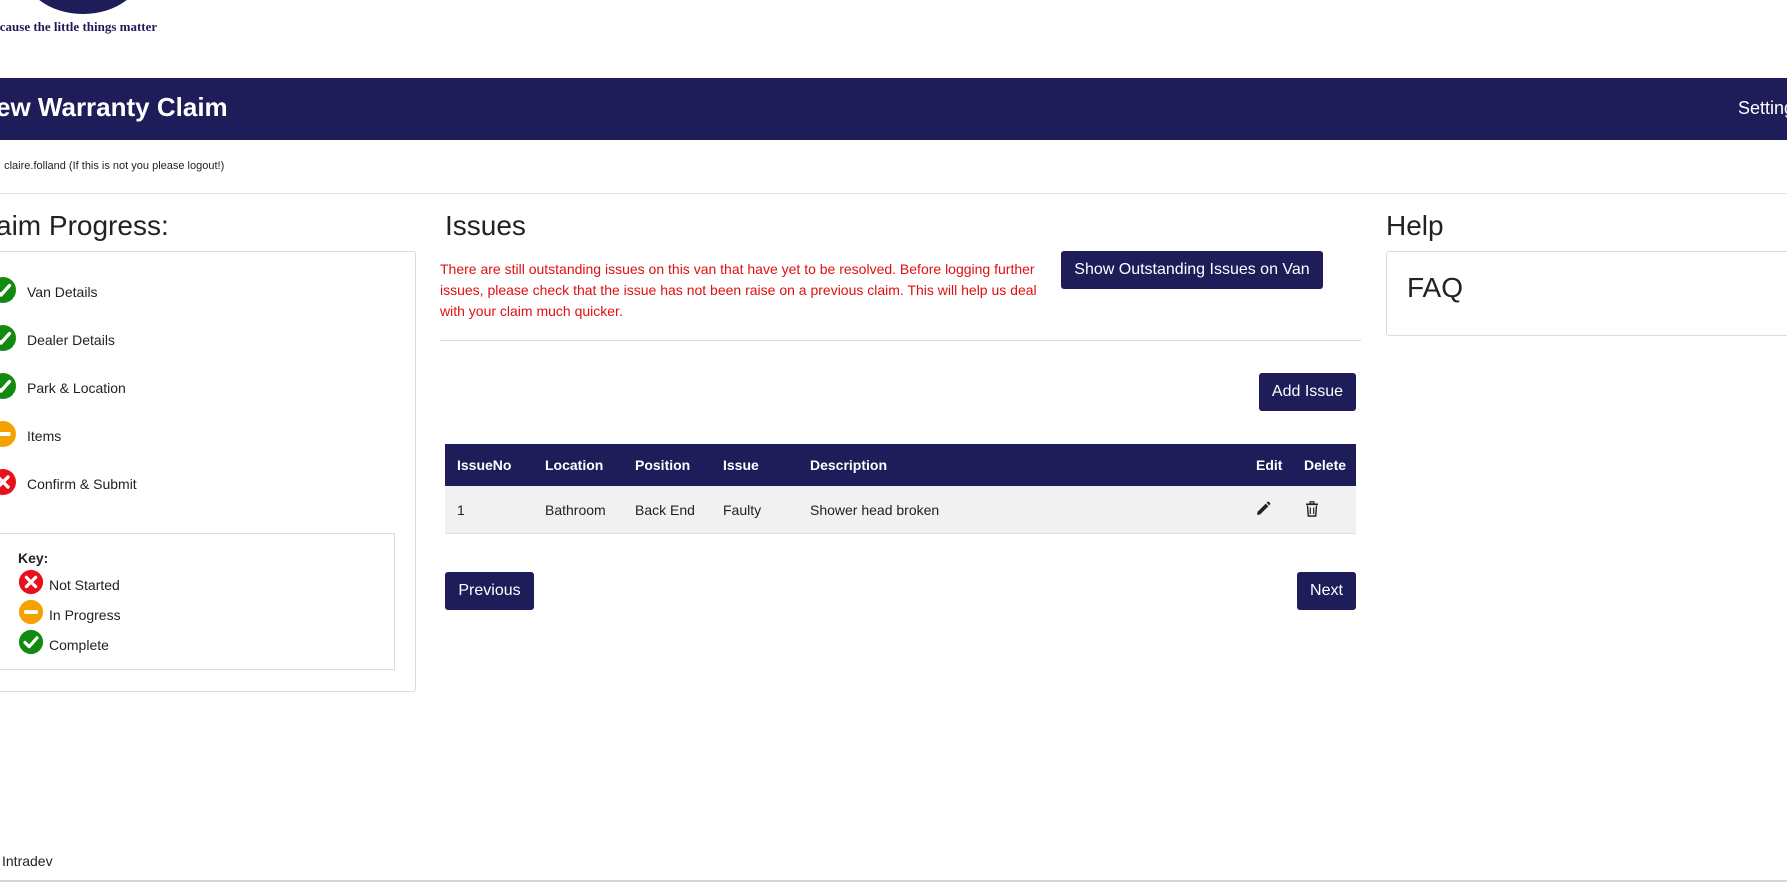 This screenshot has height=883, width=1787. What do you see at coordinates (83, 7) in the screenshot?
I see `logo-emblem` at bounding box center [83, 7].